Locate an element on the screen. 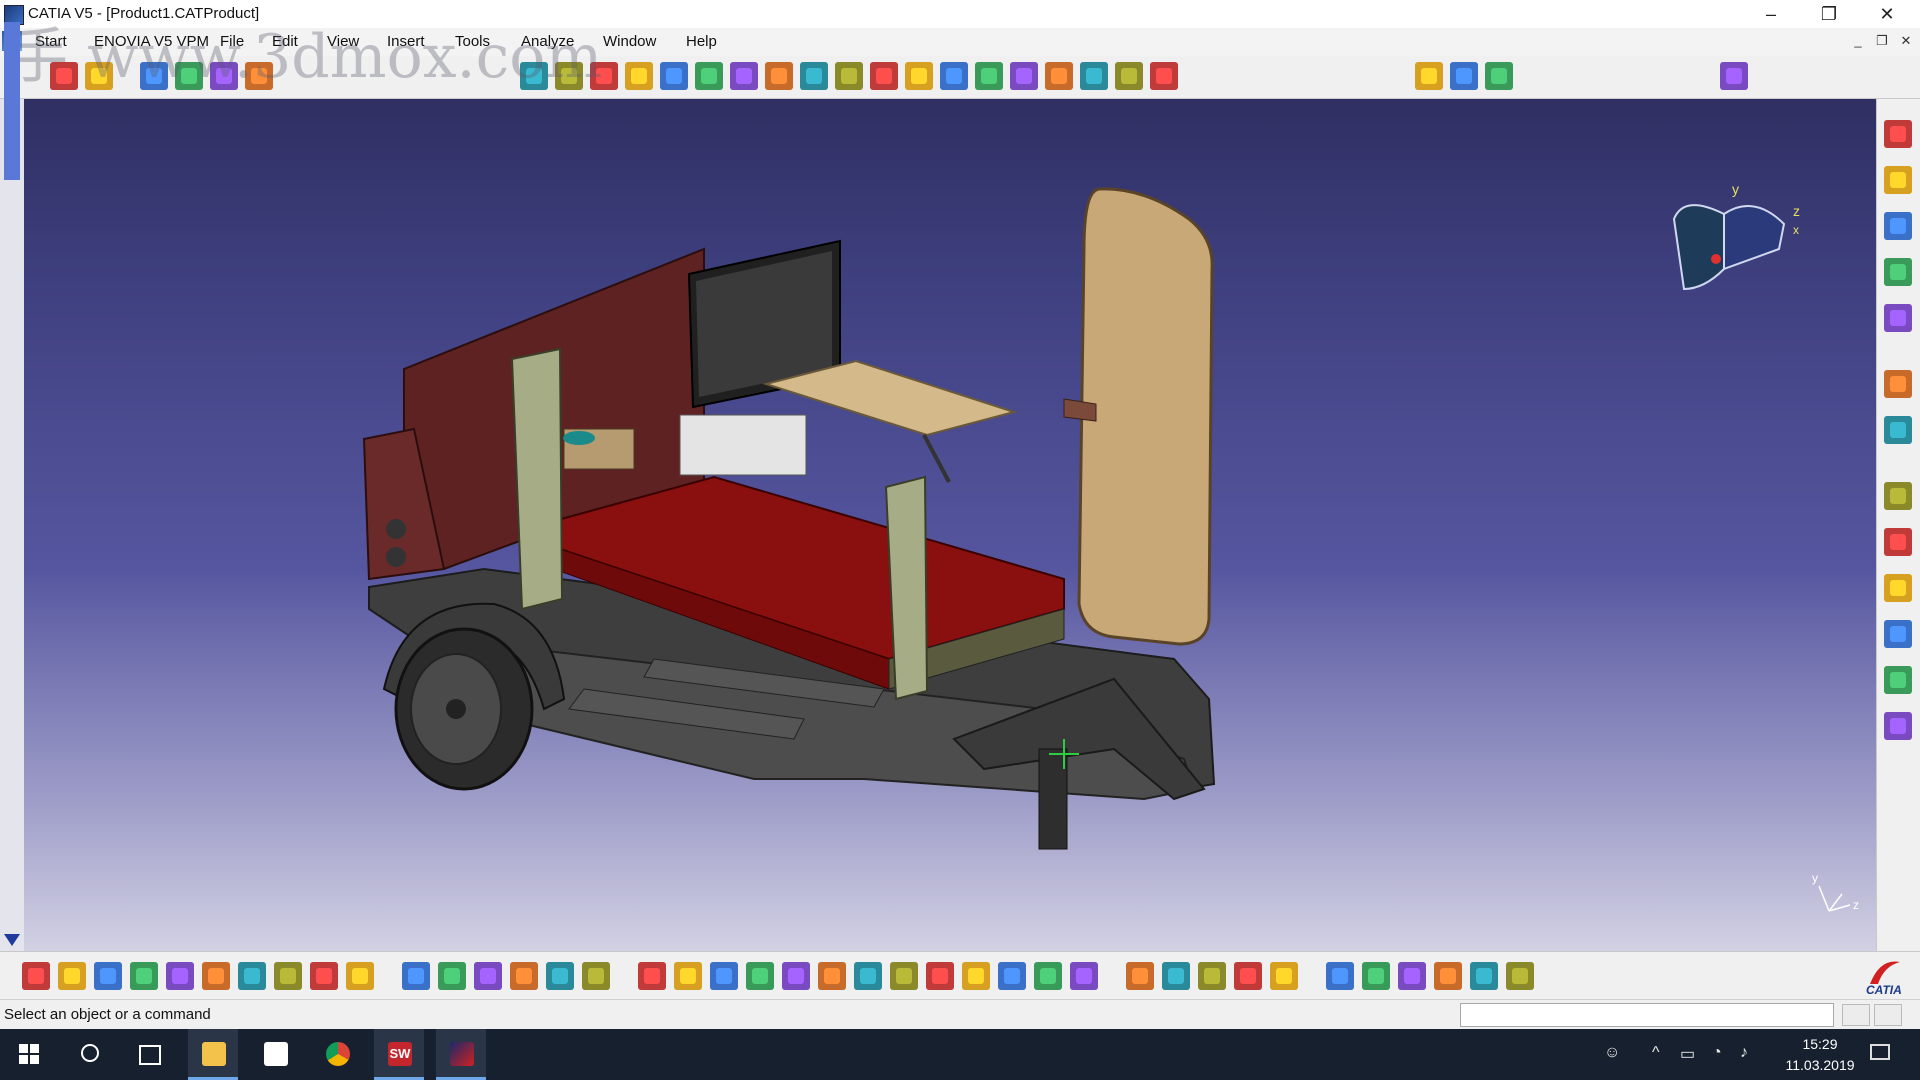  fix-together-icon is located at coordinates (989, 76).